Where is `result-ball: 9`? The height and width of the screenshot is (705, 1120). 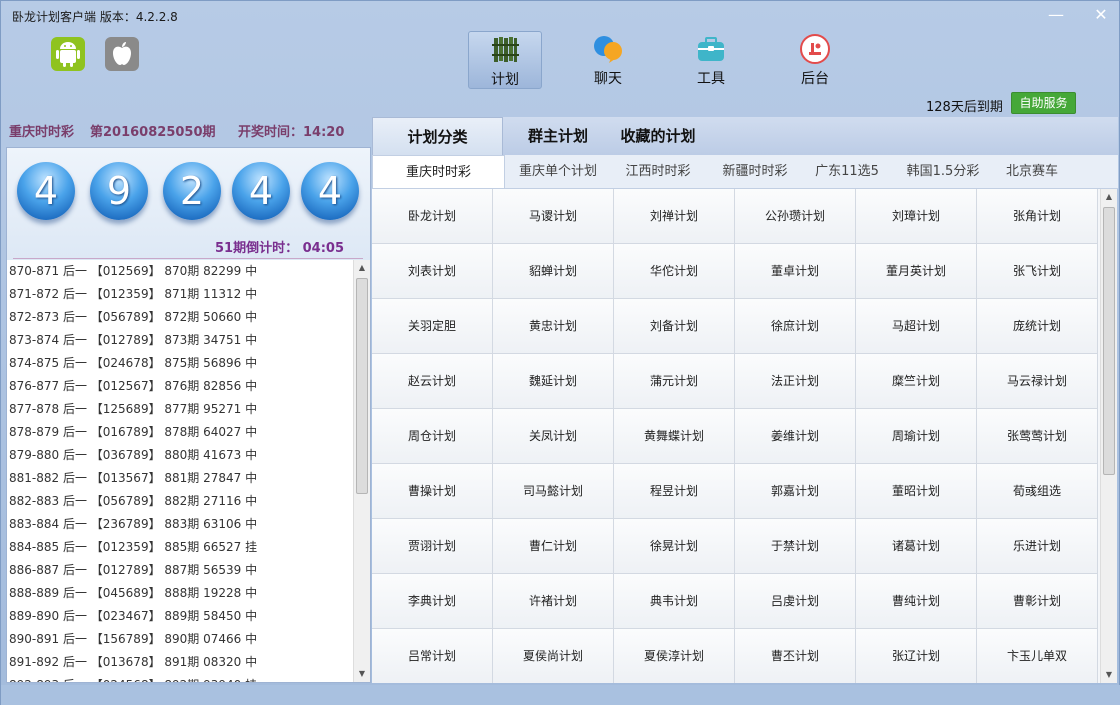
result-ball: 9 is located at coordinates (119, 191).